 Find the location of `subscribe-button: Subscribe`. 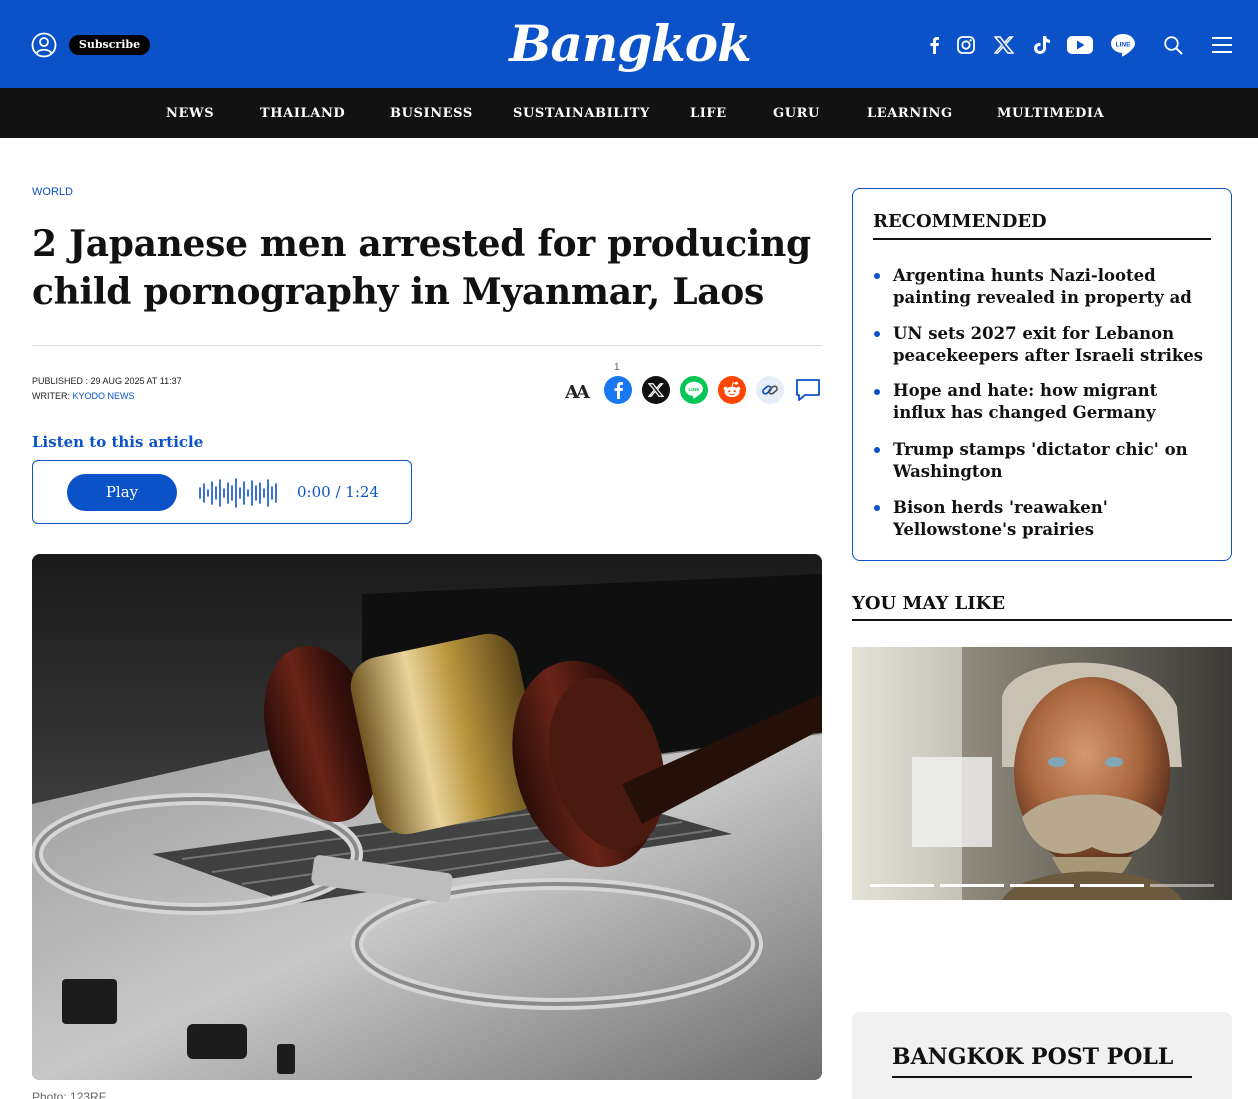

subscribe-button: Subscribe is located at coordinates (109, 45).